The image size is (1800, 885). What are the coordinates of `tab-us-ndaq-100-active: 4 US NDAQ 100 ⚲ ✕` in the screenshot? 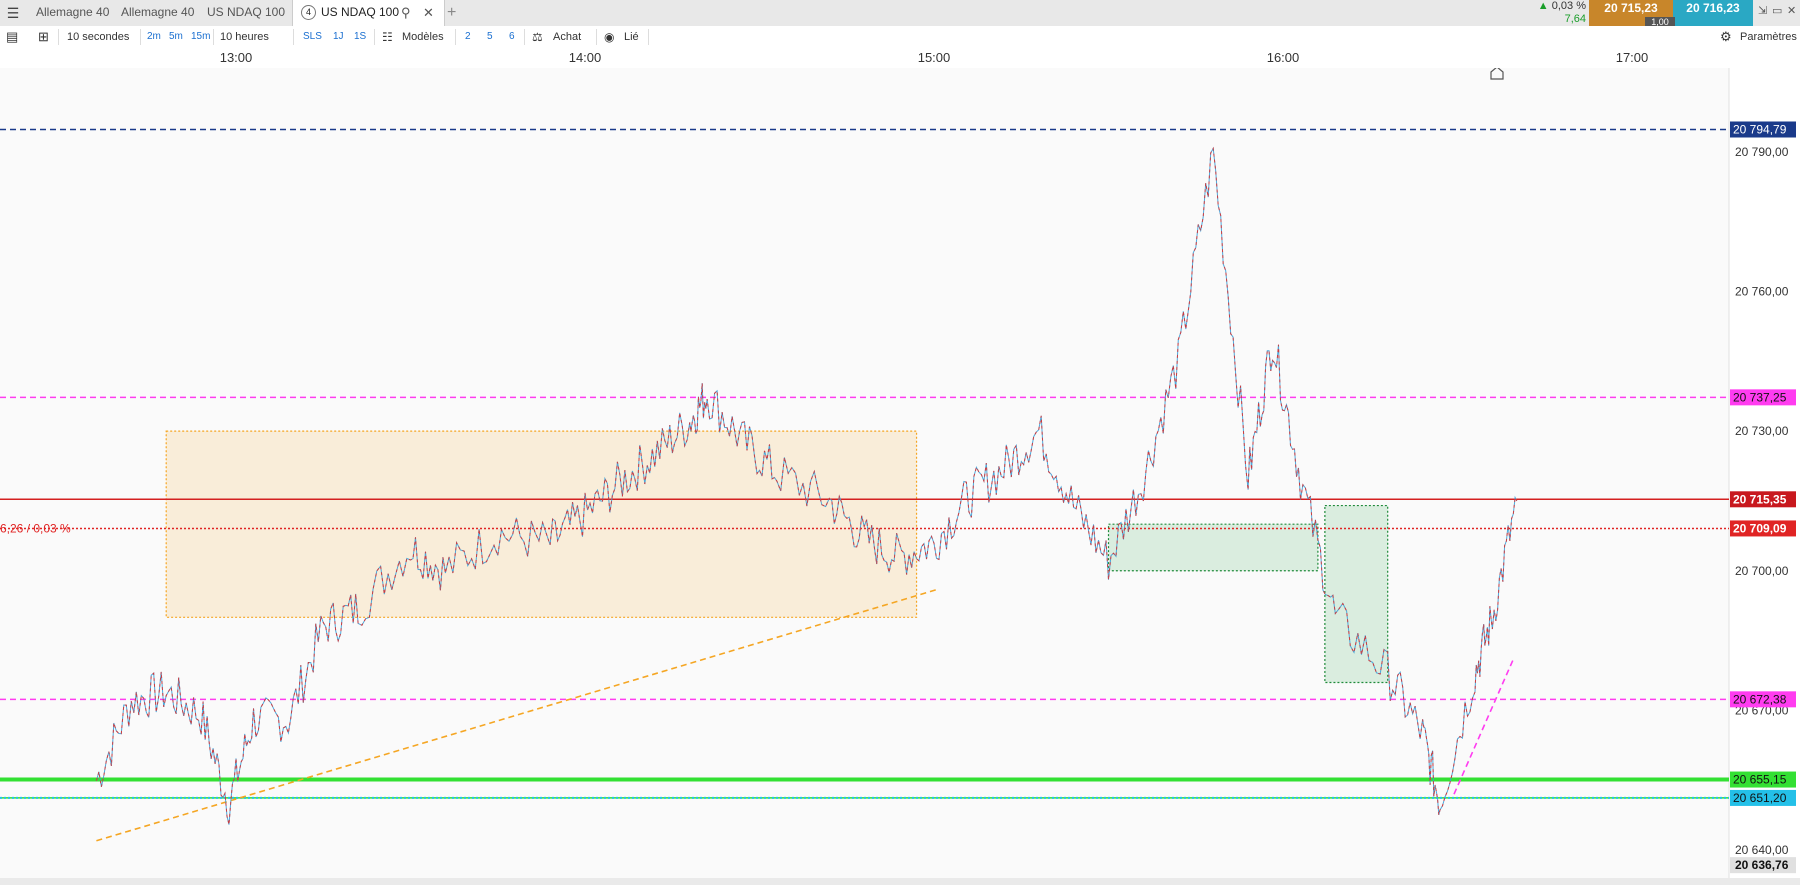 It's located at (368, 13).